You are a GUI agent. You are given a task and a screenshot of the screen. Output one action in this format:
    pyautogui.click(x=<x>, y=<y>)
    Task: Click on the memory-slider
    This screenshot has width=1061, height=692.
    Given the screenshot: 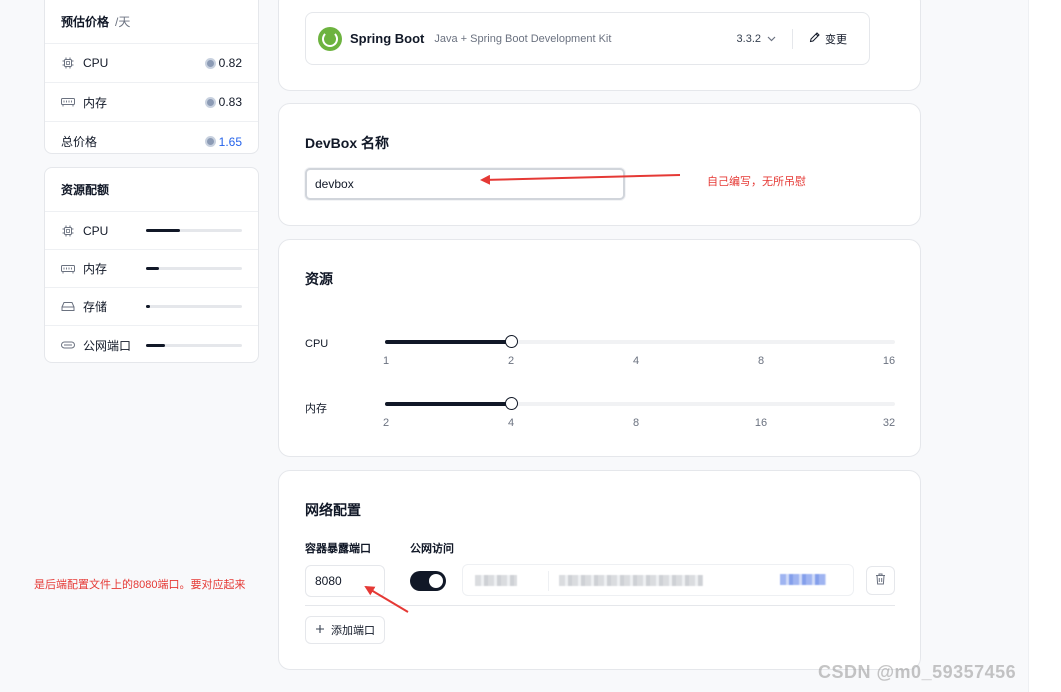 What is the action you would take?
    pyautogui.click(x=640, y=403)
    